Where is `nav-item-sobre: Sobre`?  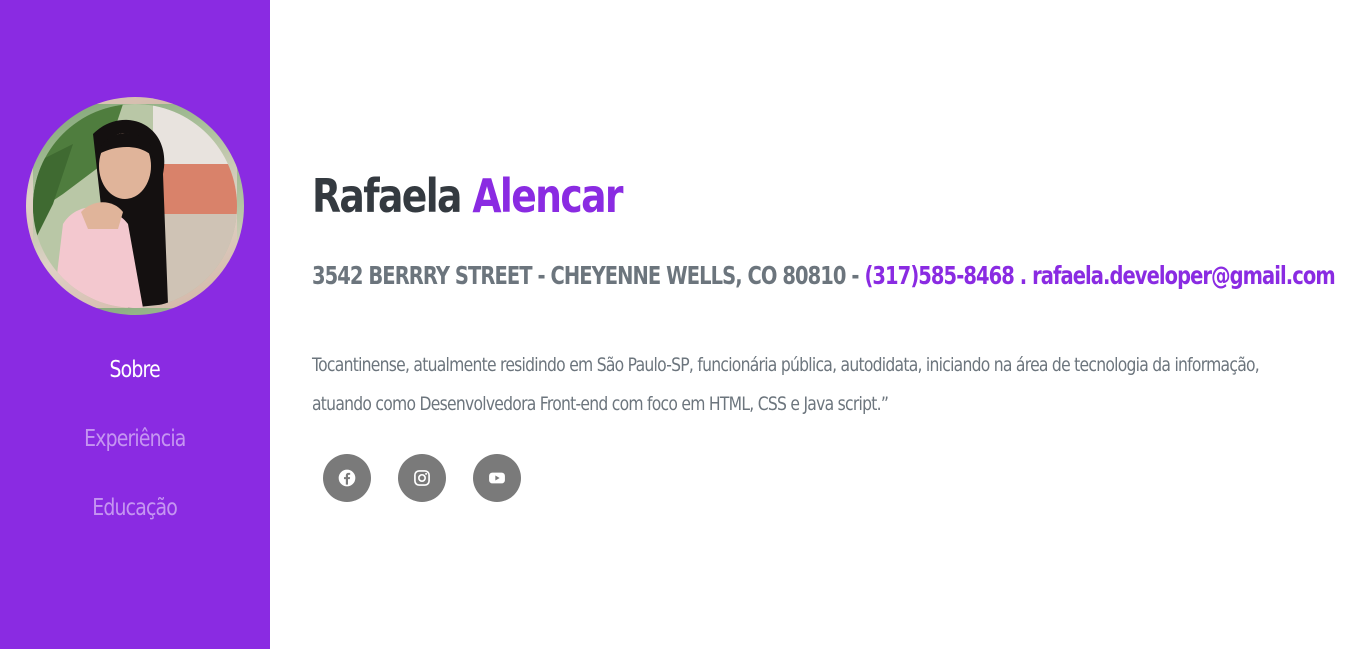
nav-item-sobre: Sobre is located at coordinates (135, 387).